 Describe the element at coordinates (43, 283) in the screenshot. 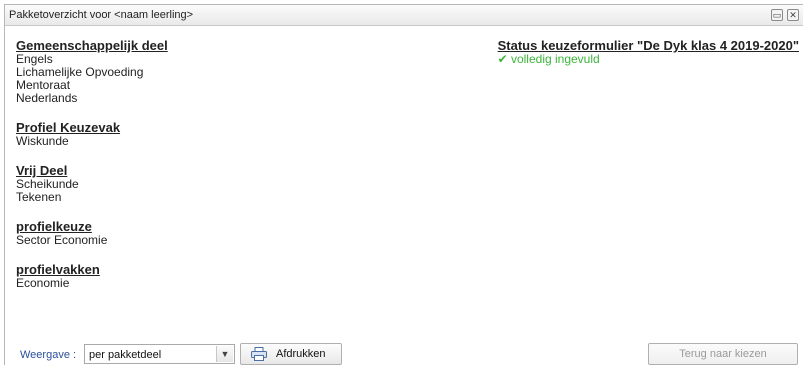

I see `subject-item: Economie` at that location.